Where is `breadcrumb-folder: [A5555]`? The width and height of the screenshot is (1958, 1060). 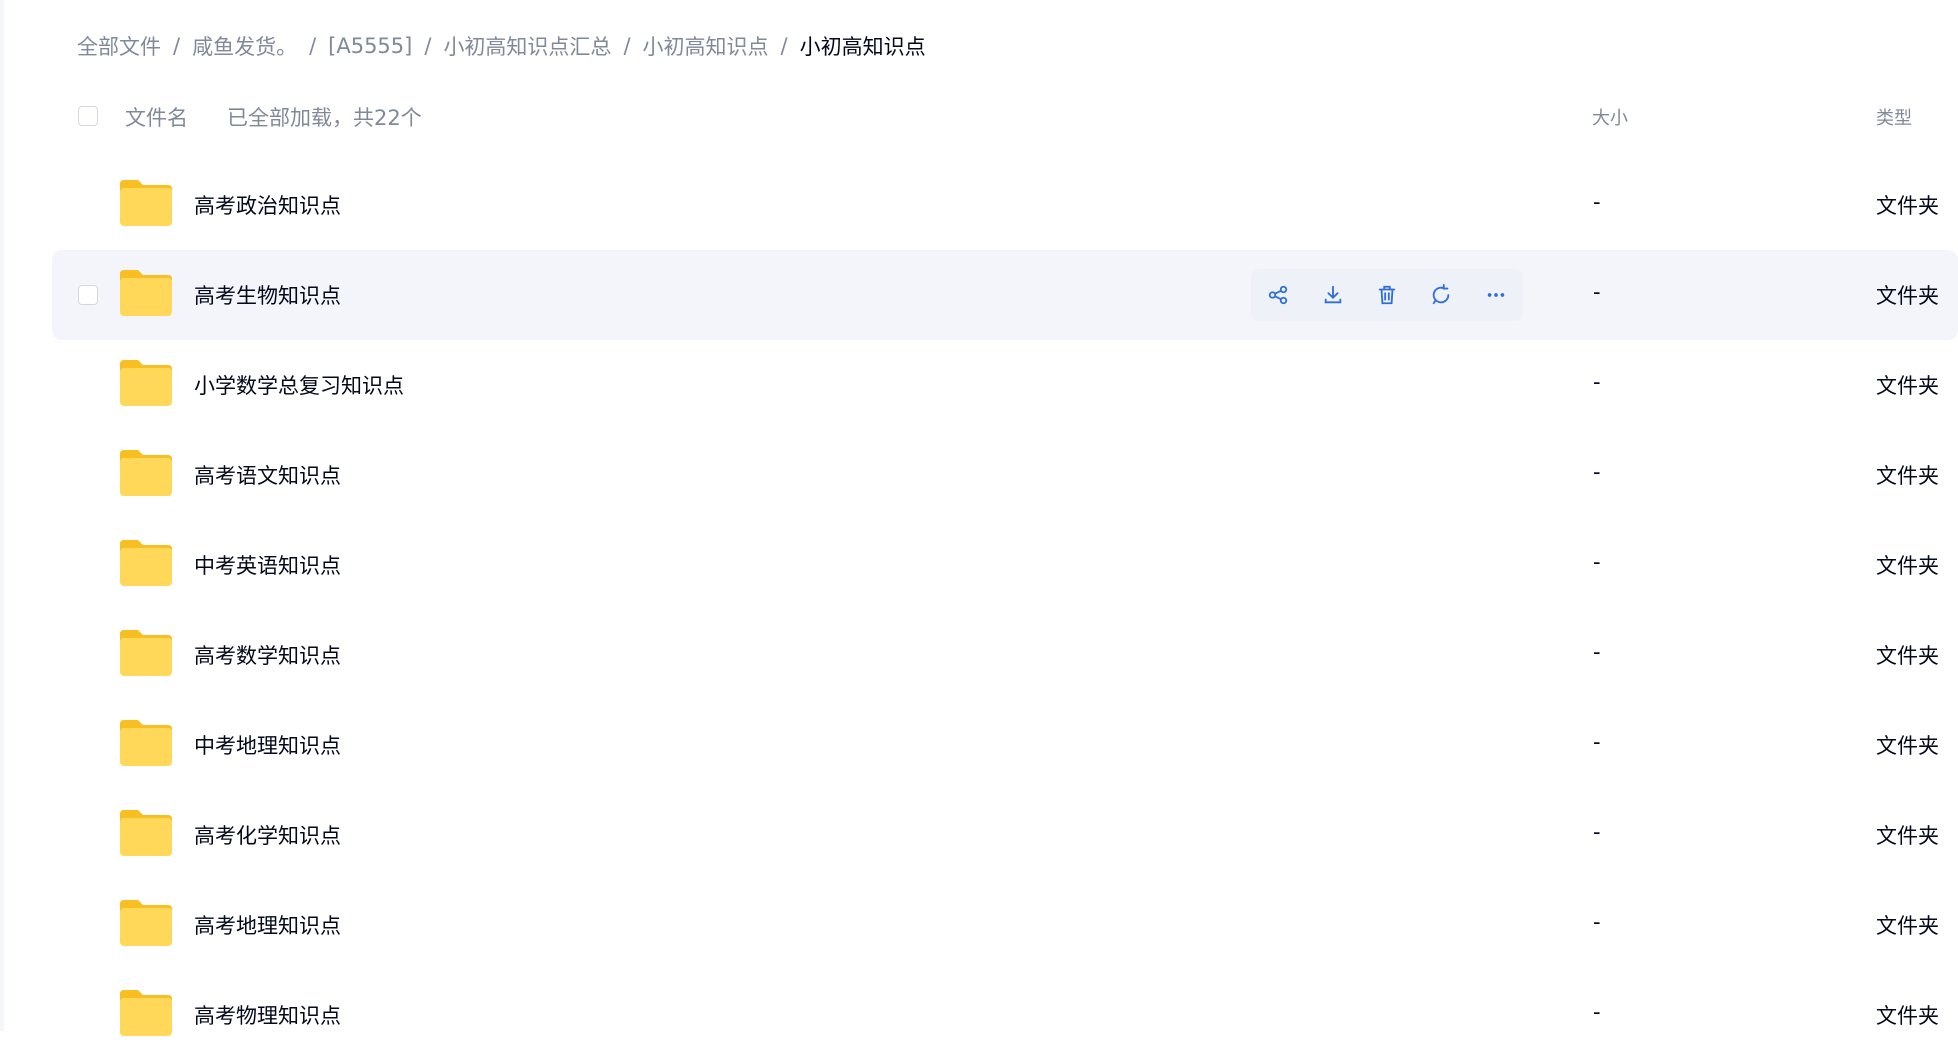
breadcrumb-folder: [A5555] is located at coordinates (370, 46).